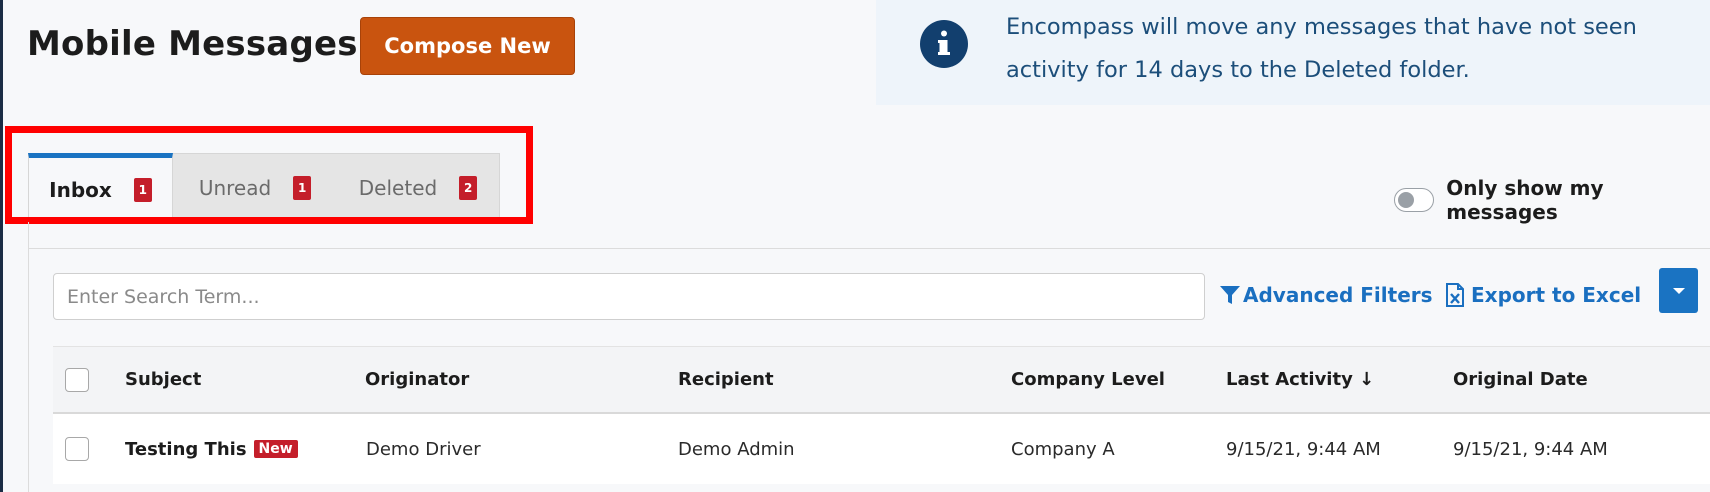 The height and width of the screenshot is (492, 1710). What do you see at coordinates (192, 44) in the screenshot?
I see `page-title: Mobile Messages` at bounding box center [192, 44].